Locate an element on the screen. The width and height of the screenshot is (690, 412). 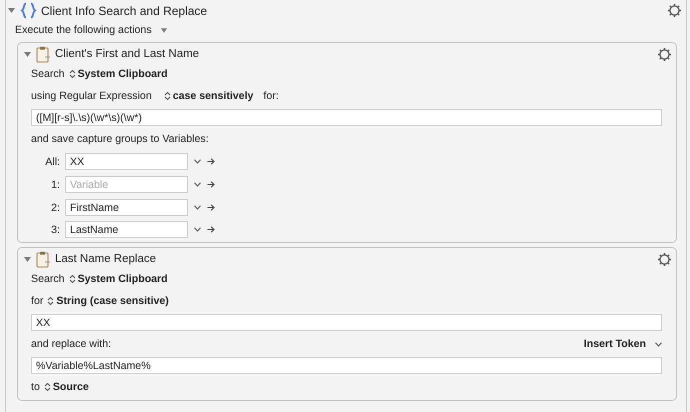
popup-menu: Source is located at coordinates (66, 387).